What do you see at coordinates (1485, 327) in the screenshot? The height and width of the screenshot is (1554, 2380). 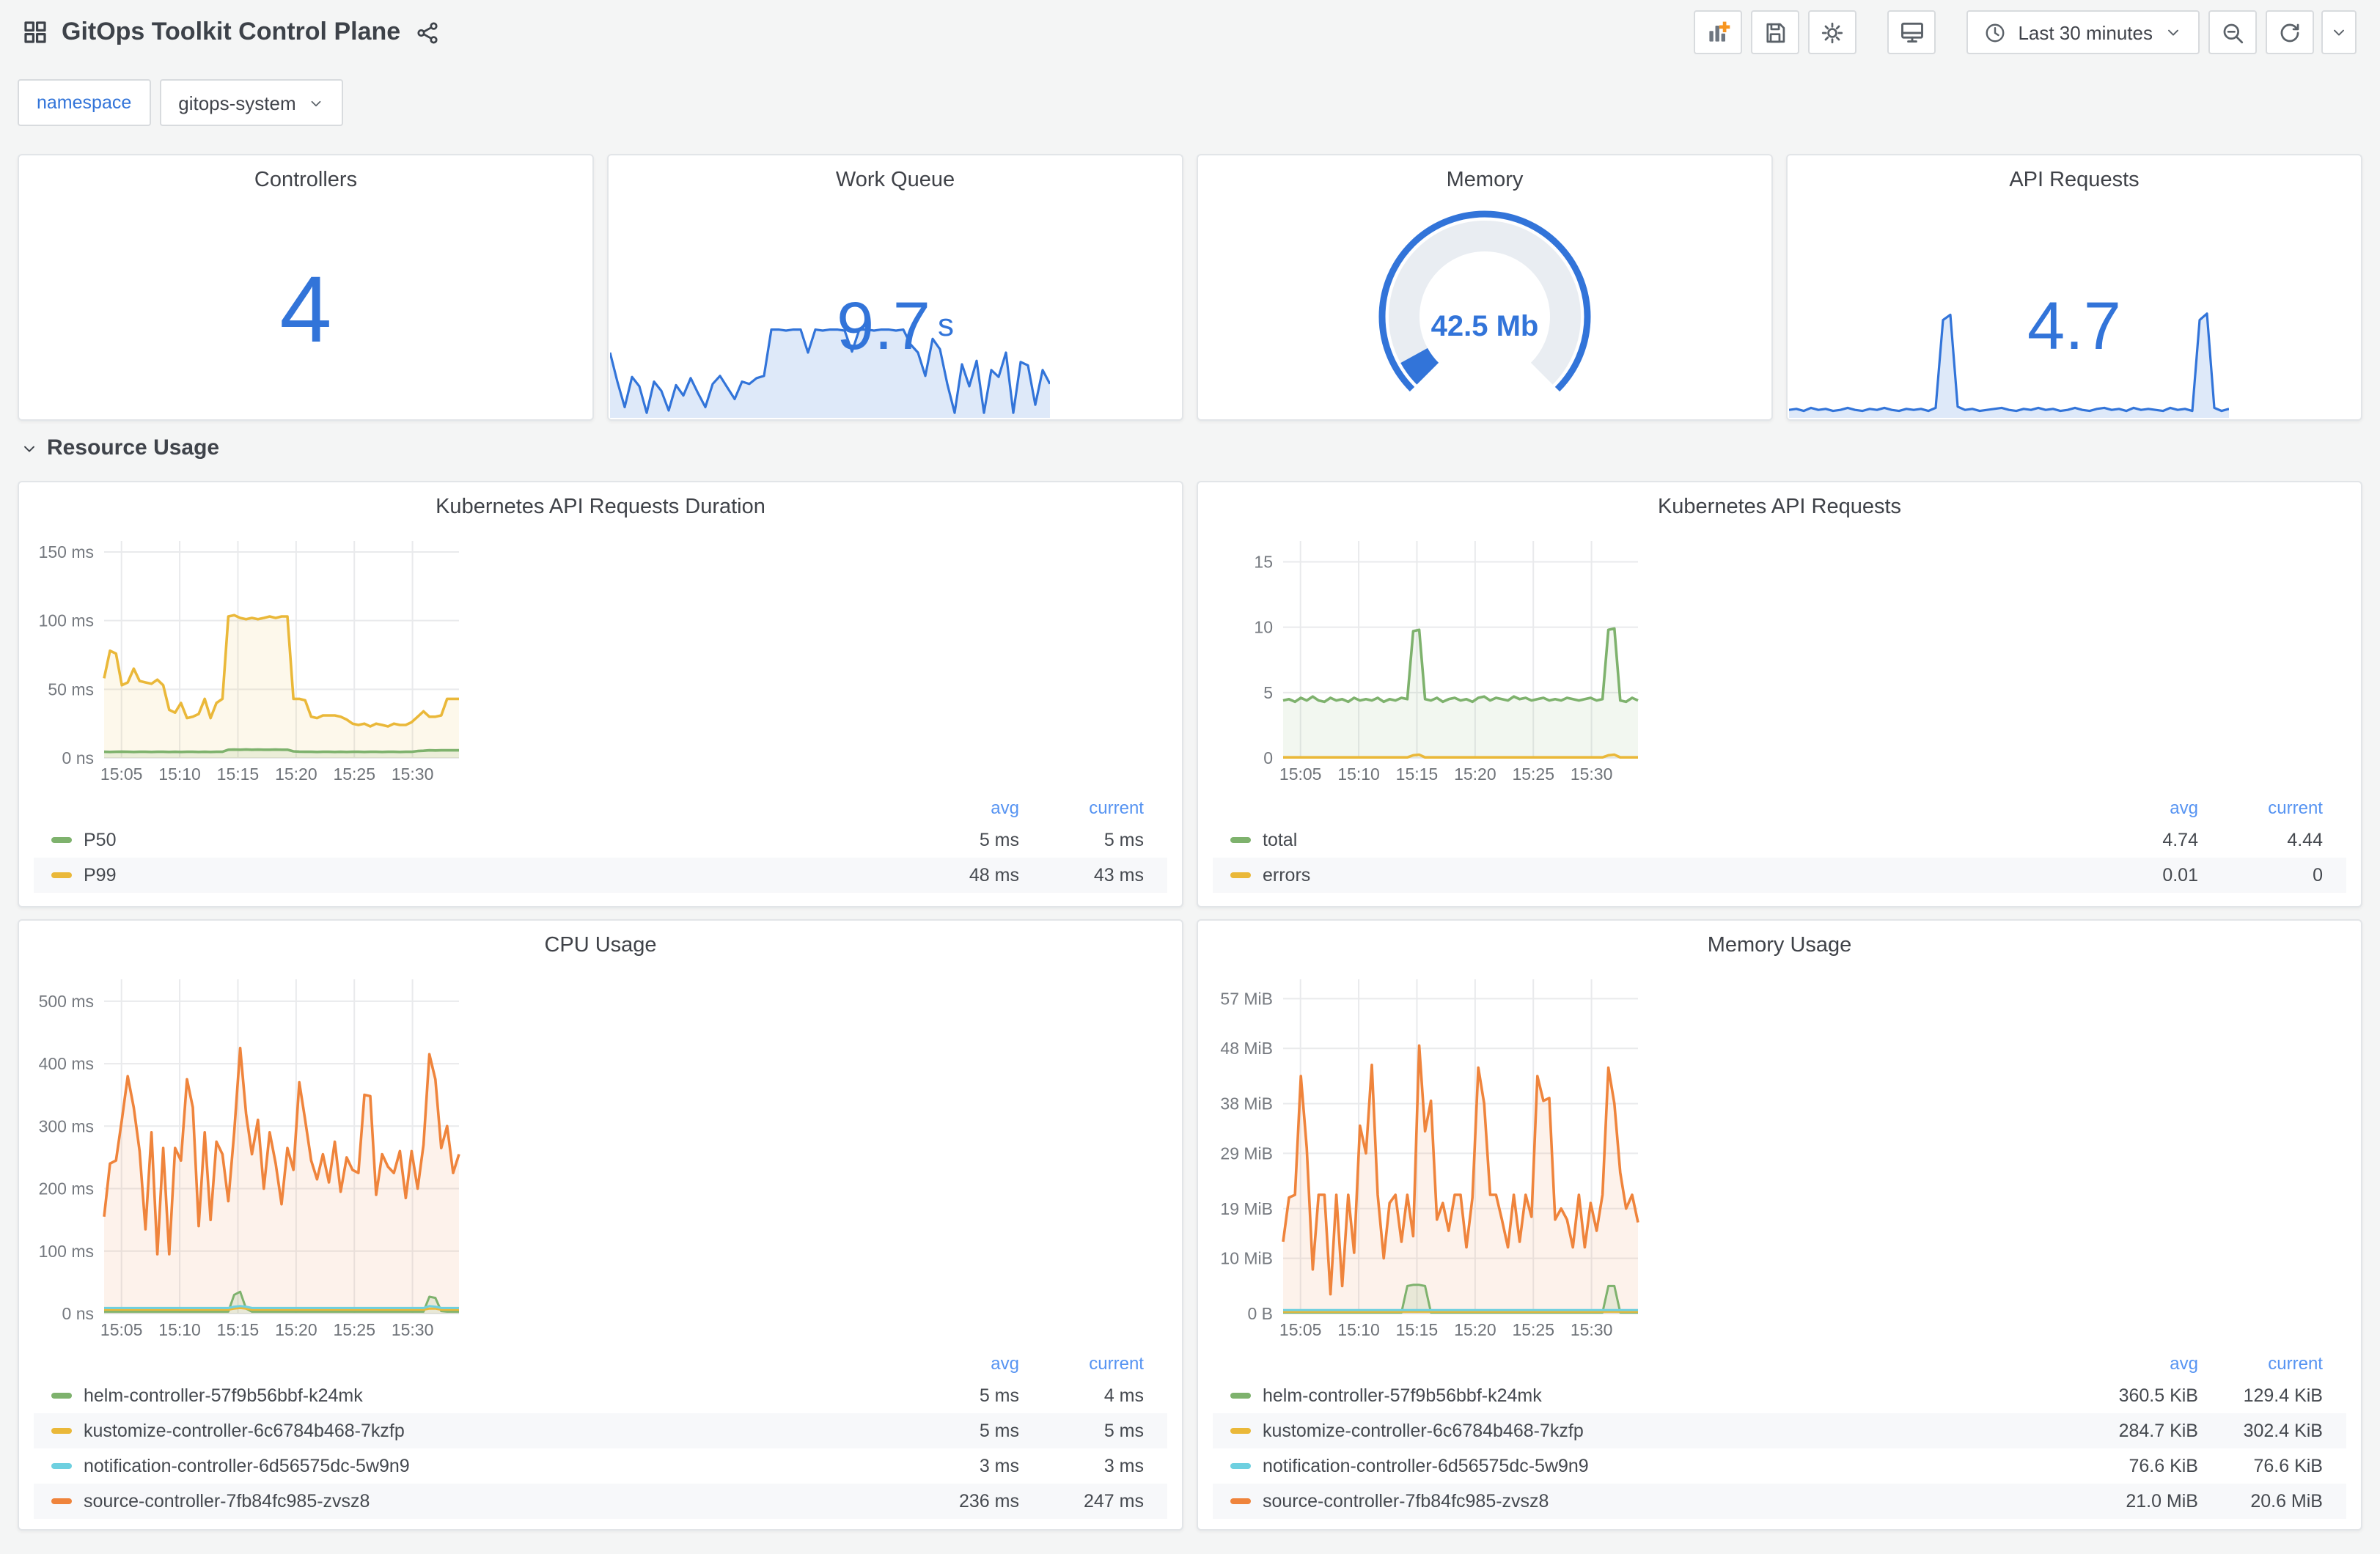 I see `memory-gauge-value: 42.5 Mb` at bounding box center [1485, 327].